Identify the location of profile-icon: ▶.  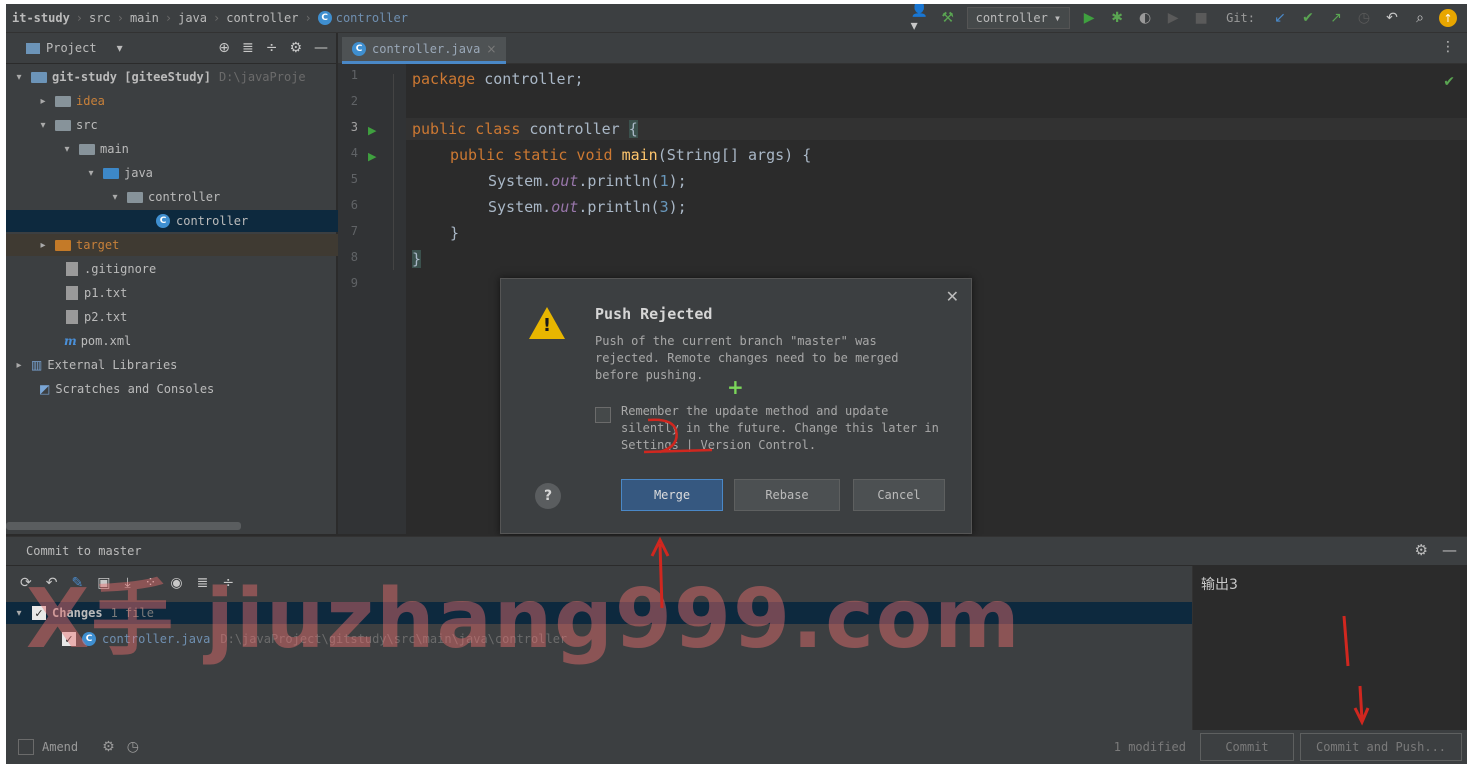
(1173, 18).